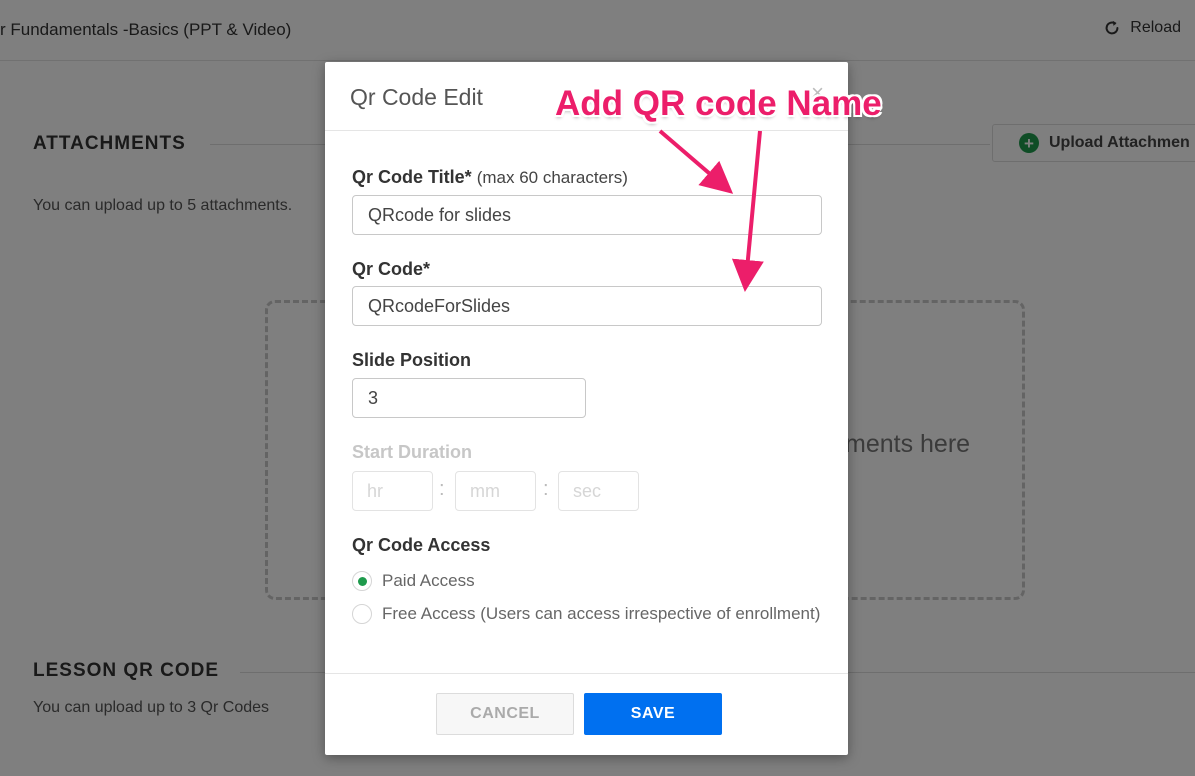 This screenshot has height=776, width=1195. I want to click on qr-title-label-text: Qr Code Title*, so click(412, 177).